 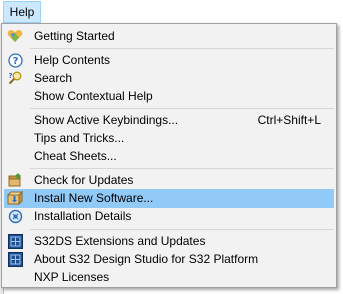 I want to click on help-contents-icon: ?, so click(x=15, y=60).